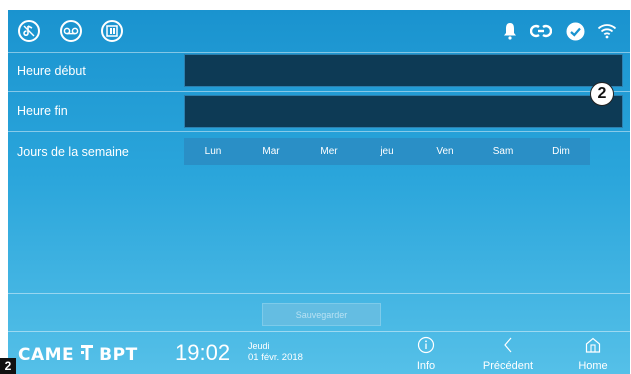  Describe the element at coordinates (403, 111) in the screenshot. I see `end-time-field` at that location.